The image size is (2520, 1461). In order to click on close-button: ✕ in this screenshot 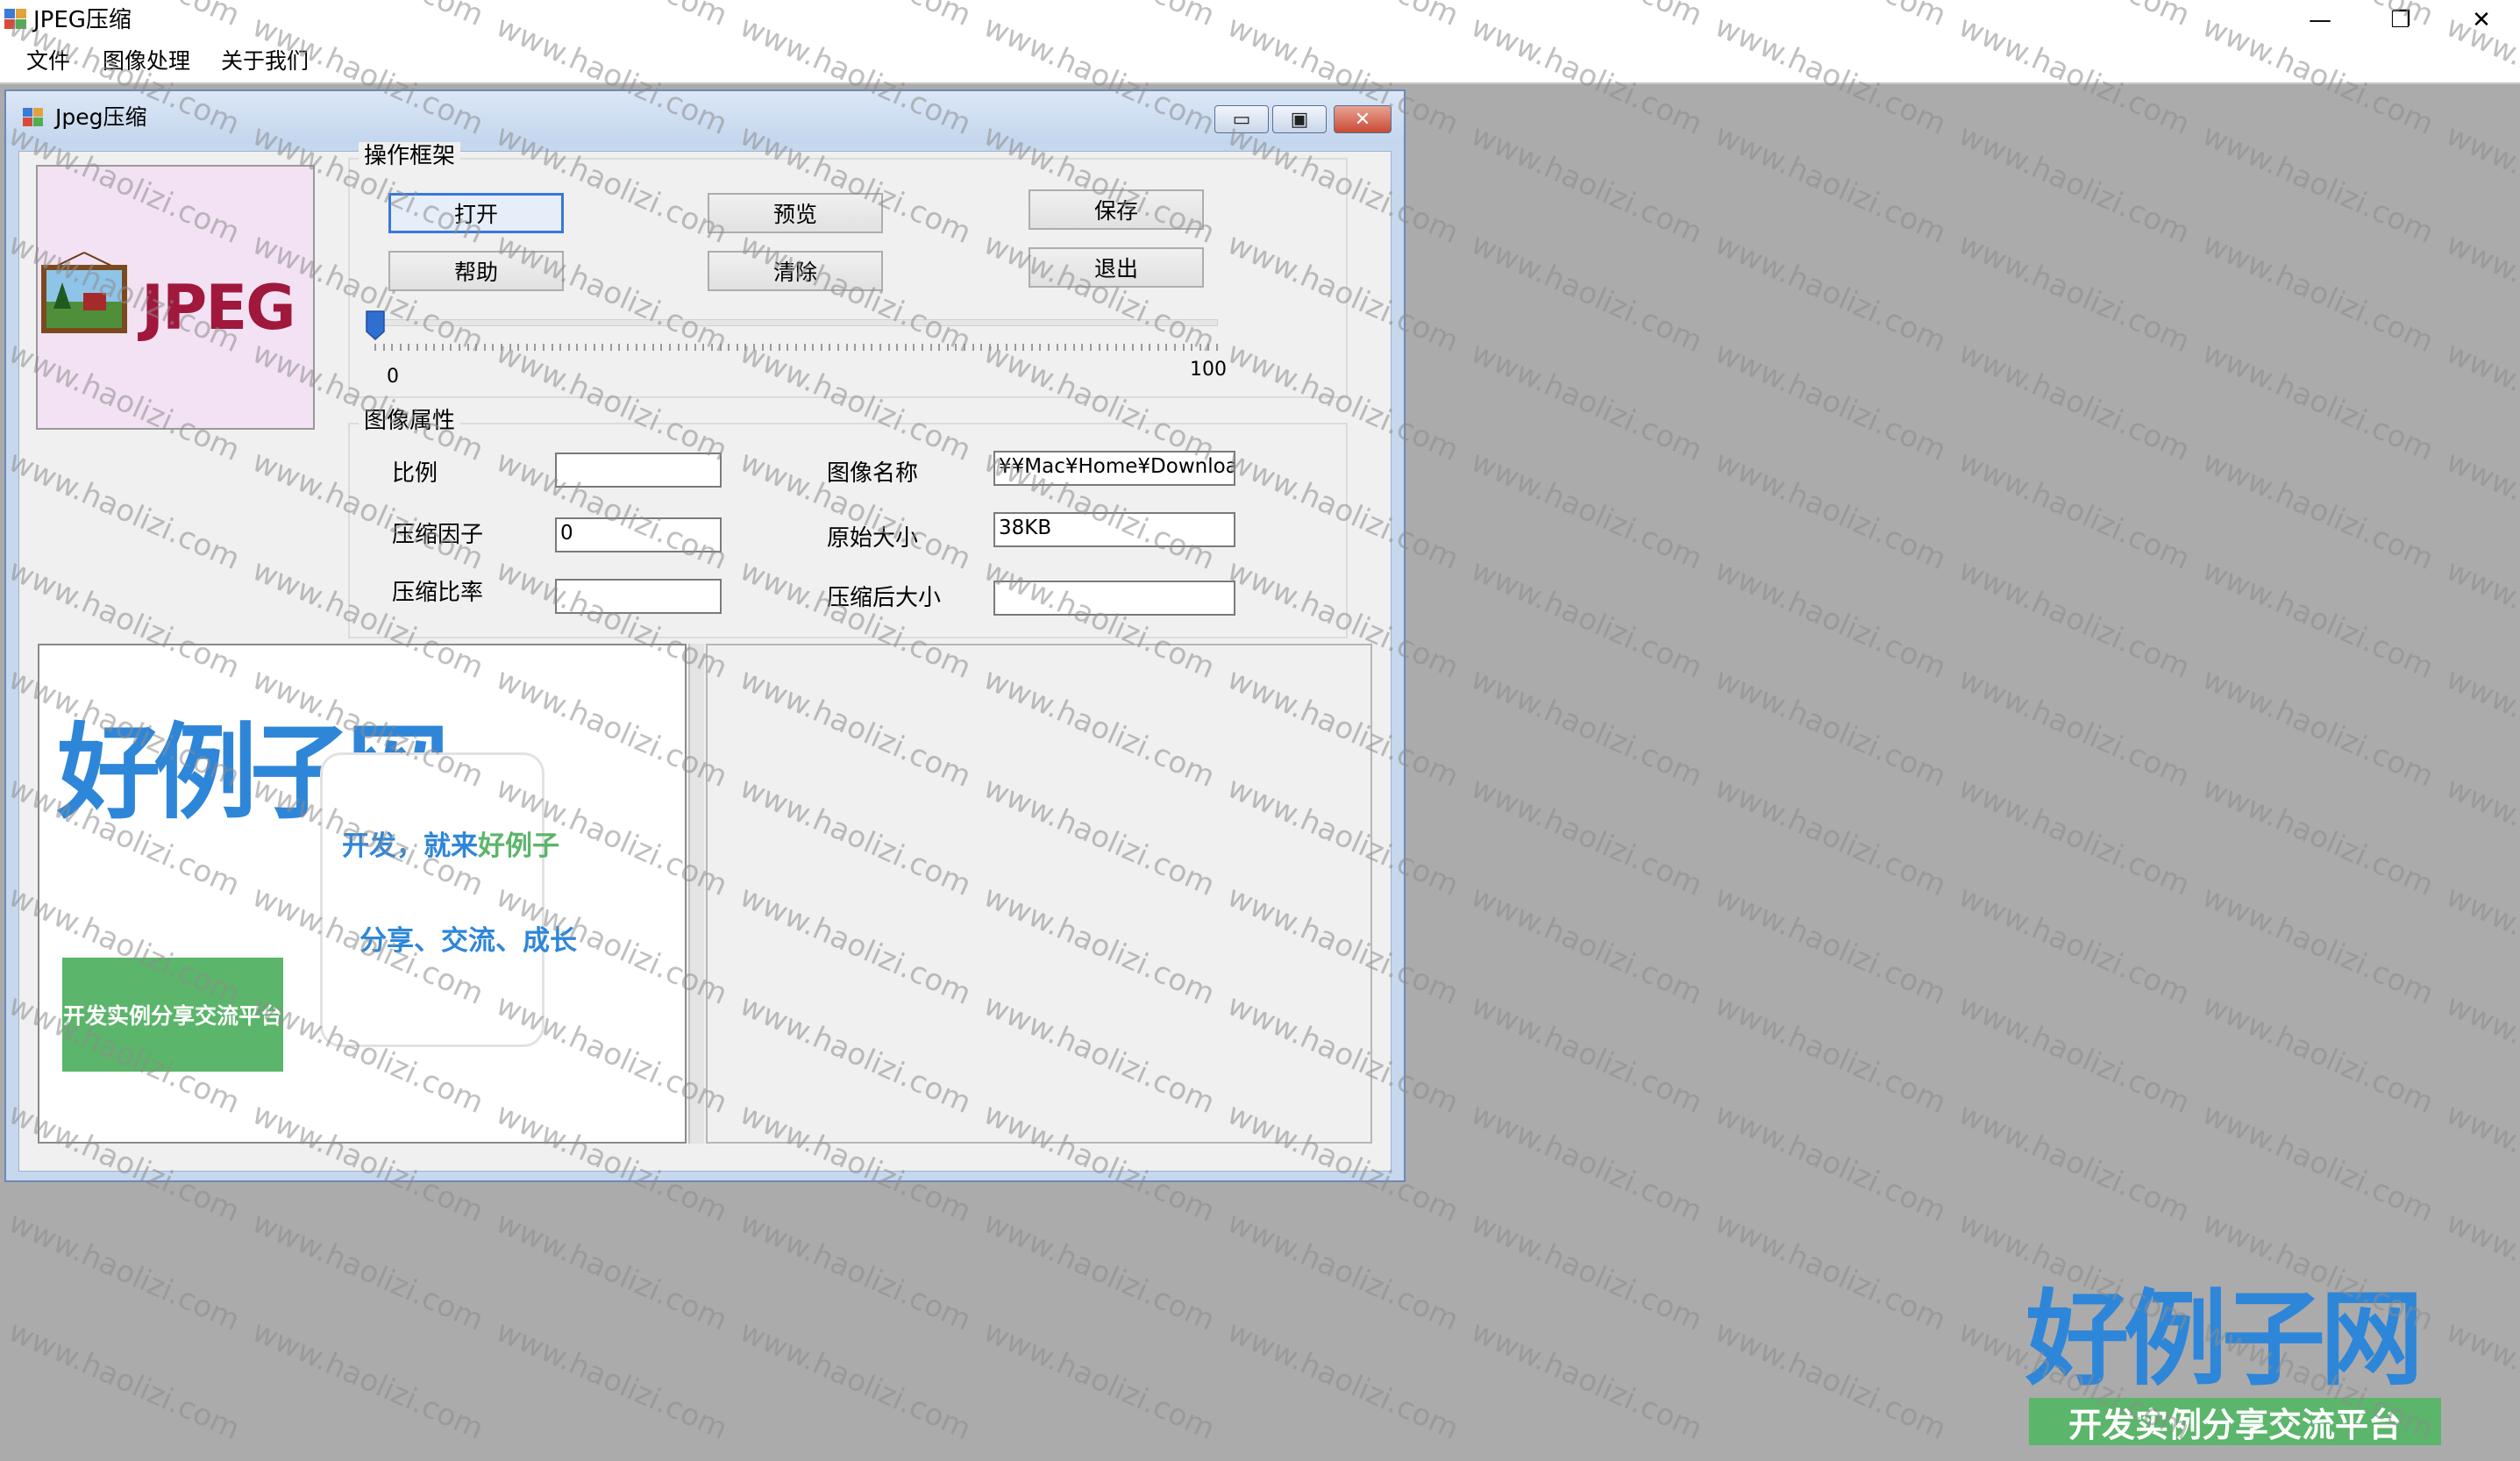, I will do `click(2480, 20)`.